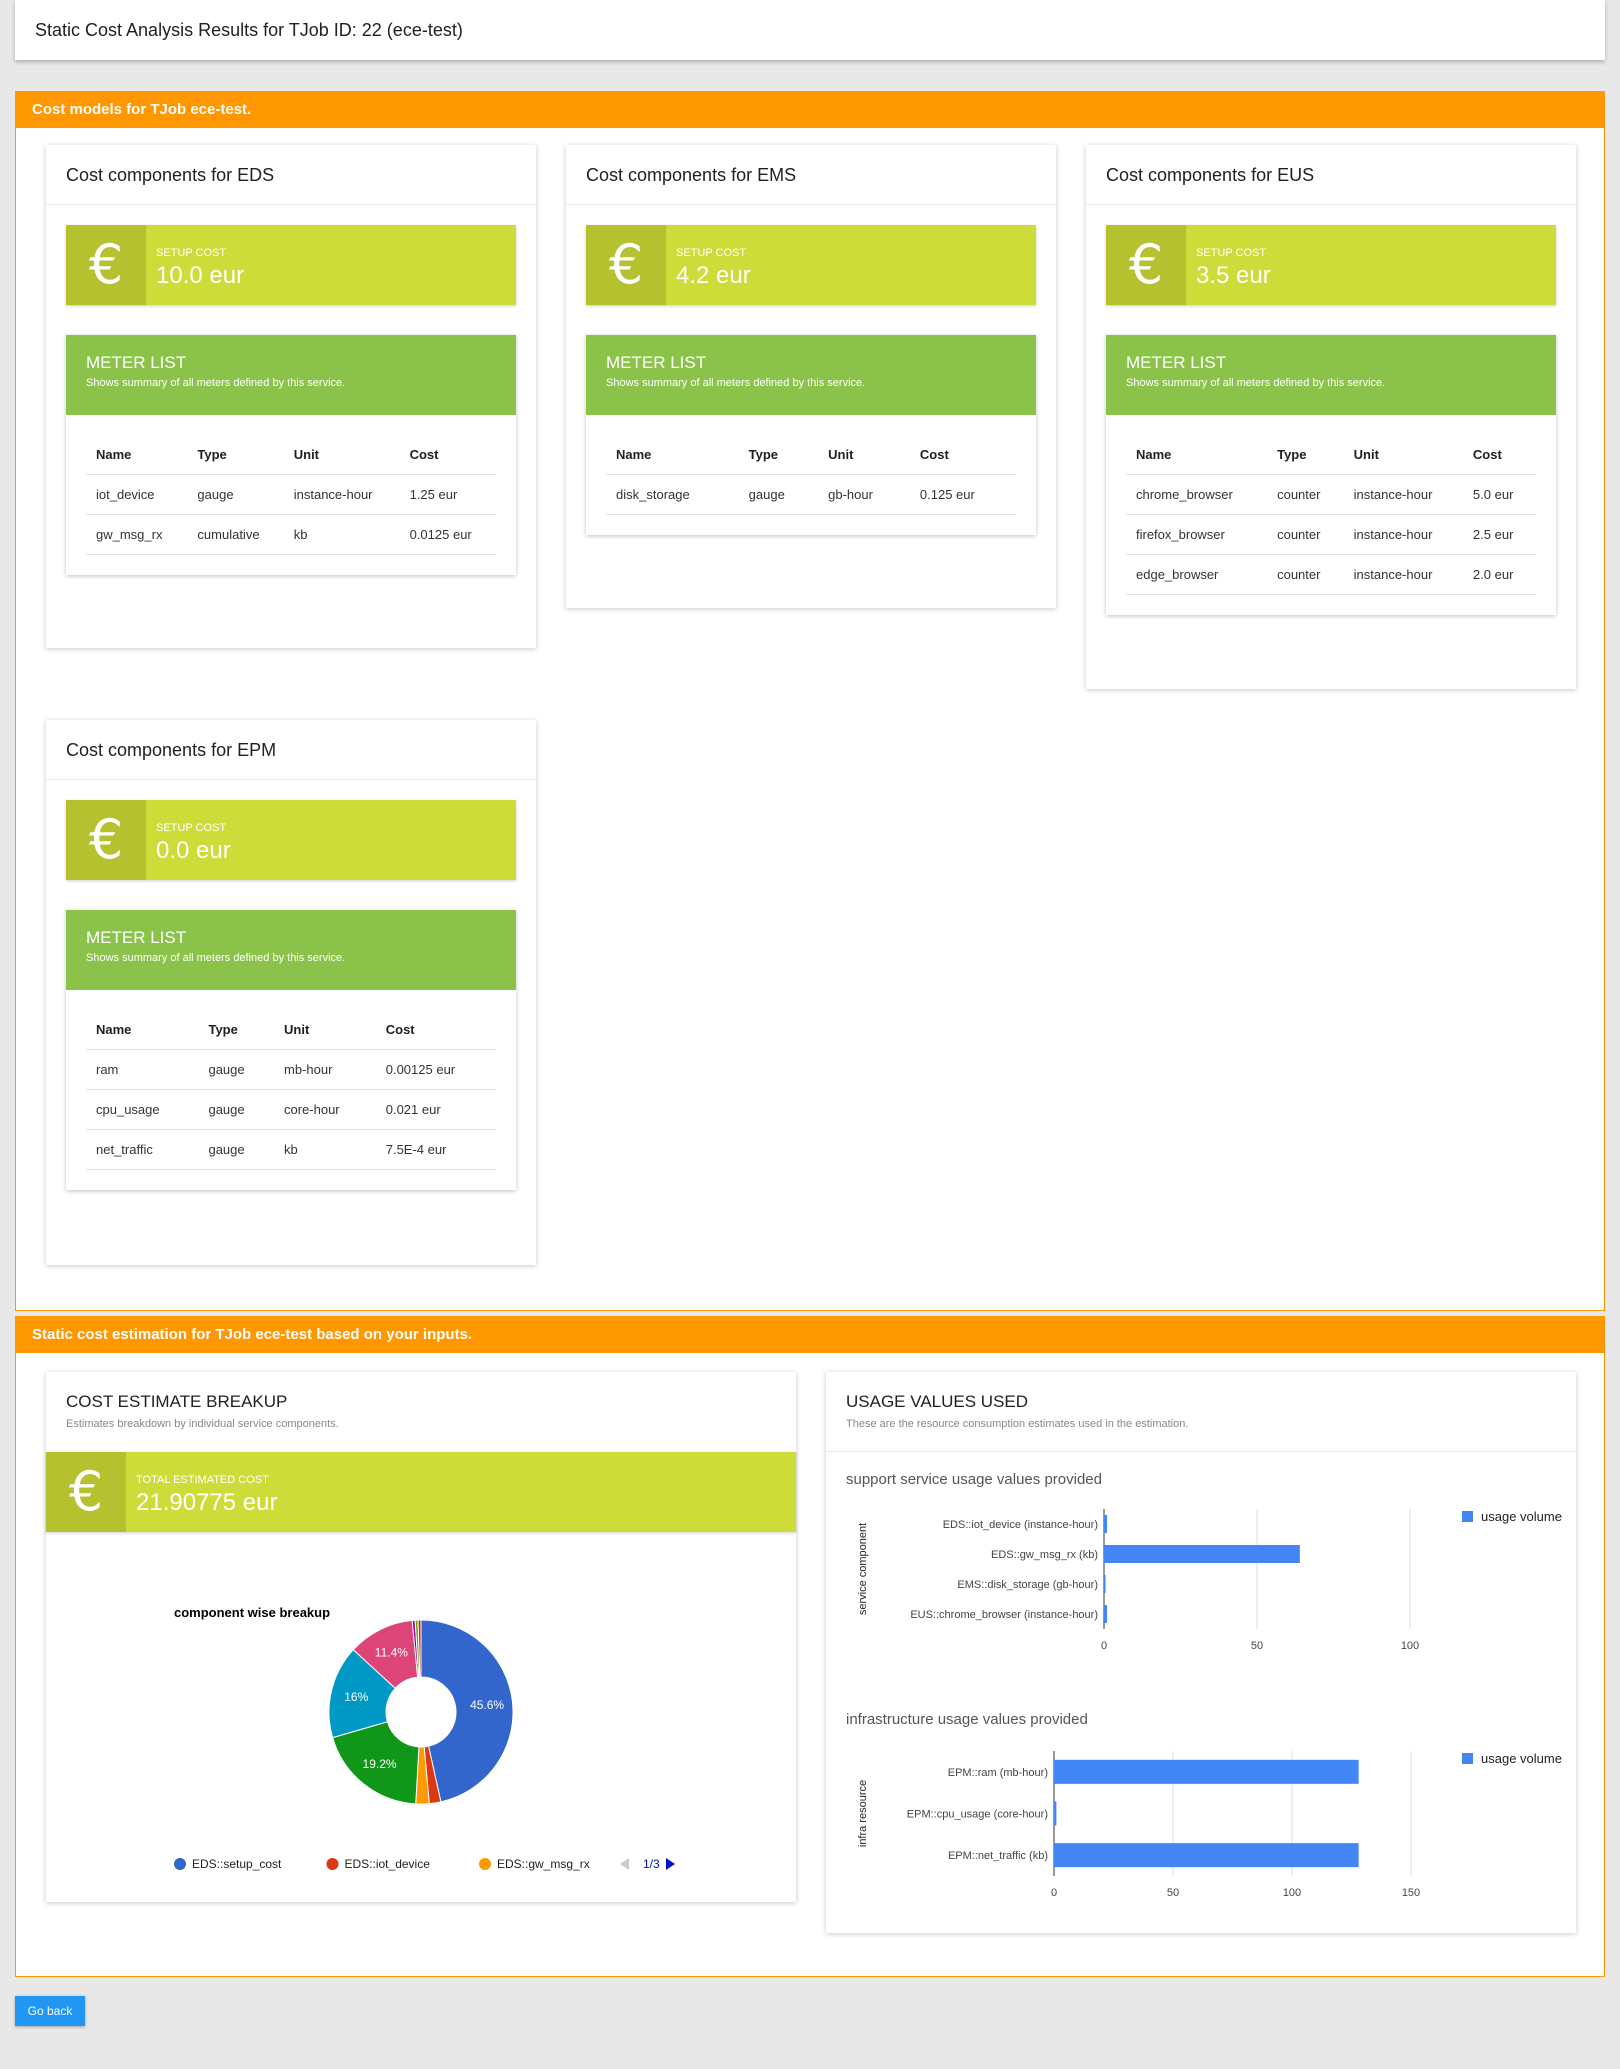 The width and height of the screenshot is (1620, 2069). I want to click on meter-name: iot_device, so click(137, 494).